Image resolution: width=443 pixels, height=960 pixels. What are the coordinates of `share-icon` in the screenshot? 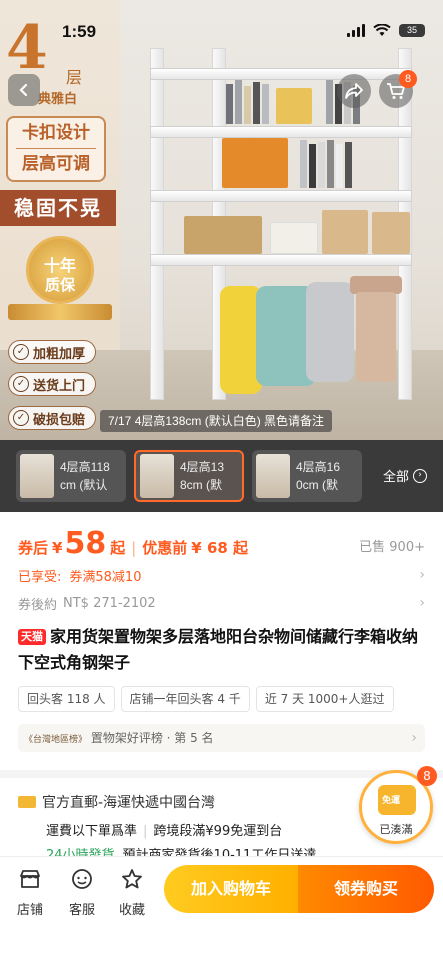 It's located at (354, 91).